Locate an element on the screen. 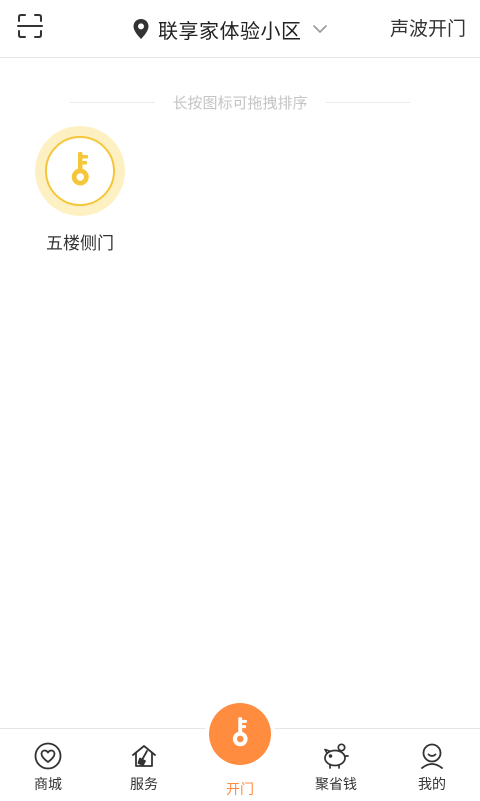 The image size is (480, 801). divider-right is located at coordinates (368, 102).